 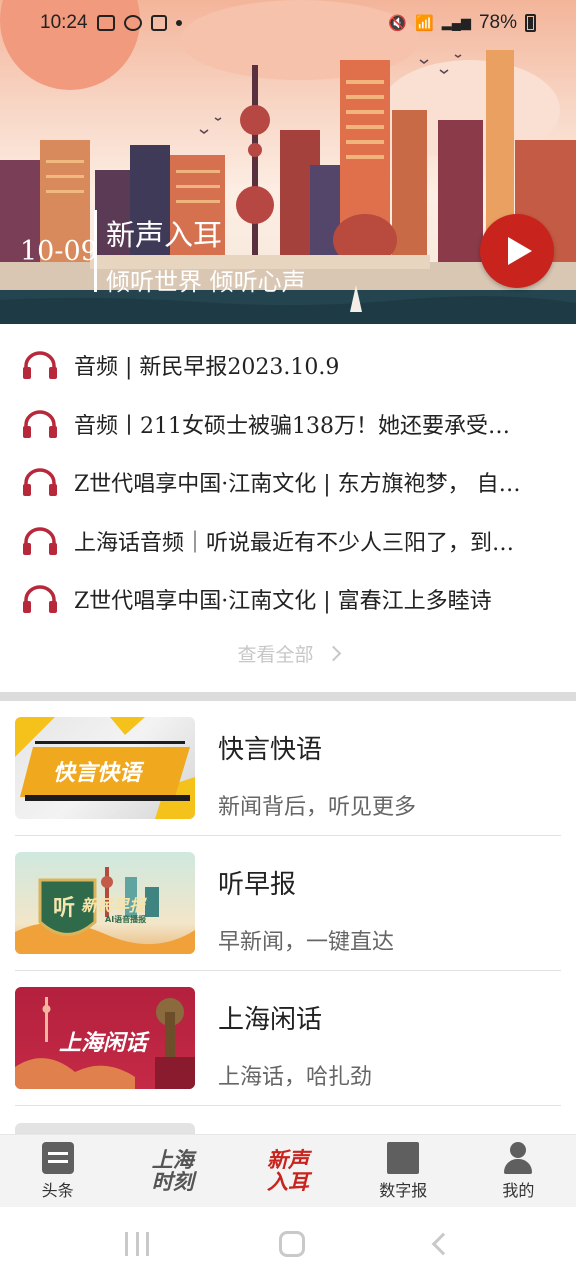 What do you see at coordinates (443, 1243) in the screenshot?
I see `back-button` at bounding box center [443, 1243].